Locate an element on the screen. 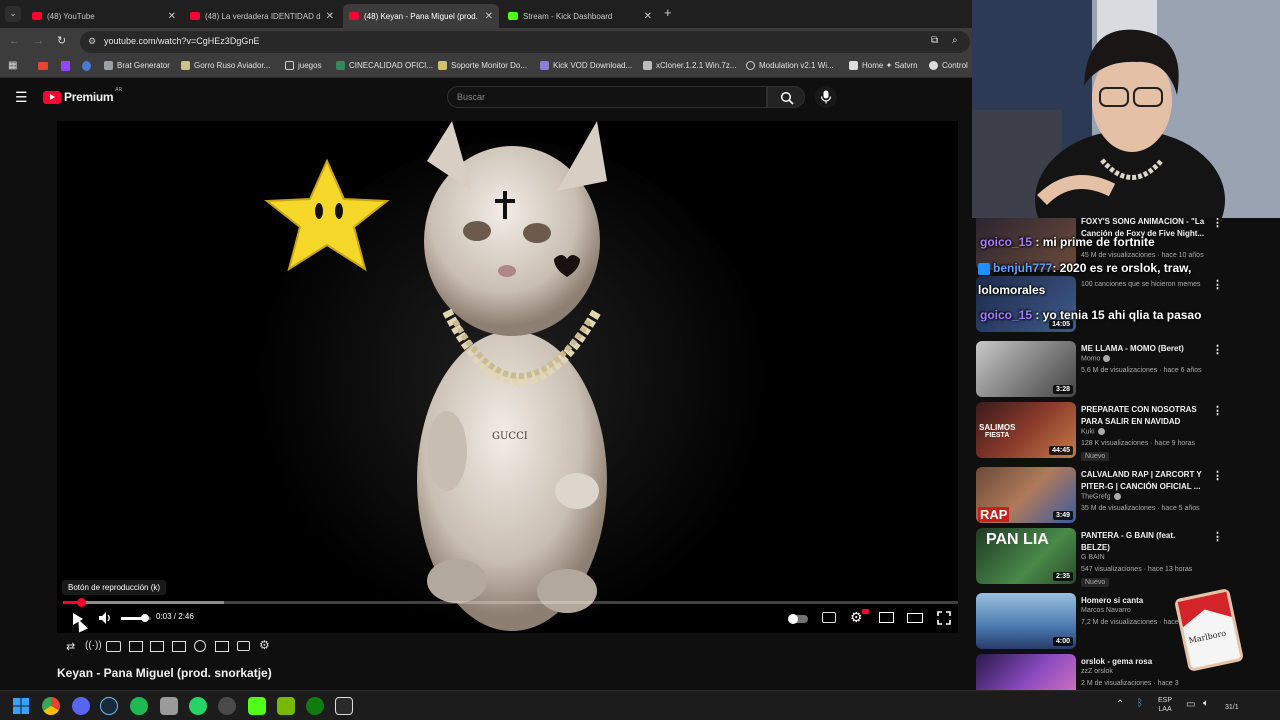  site-info-icon: ⚙ is located at coordinates (92, 41).